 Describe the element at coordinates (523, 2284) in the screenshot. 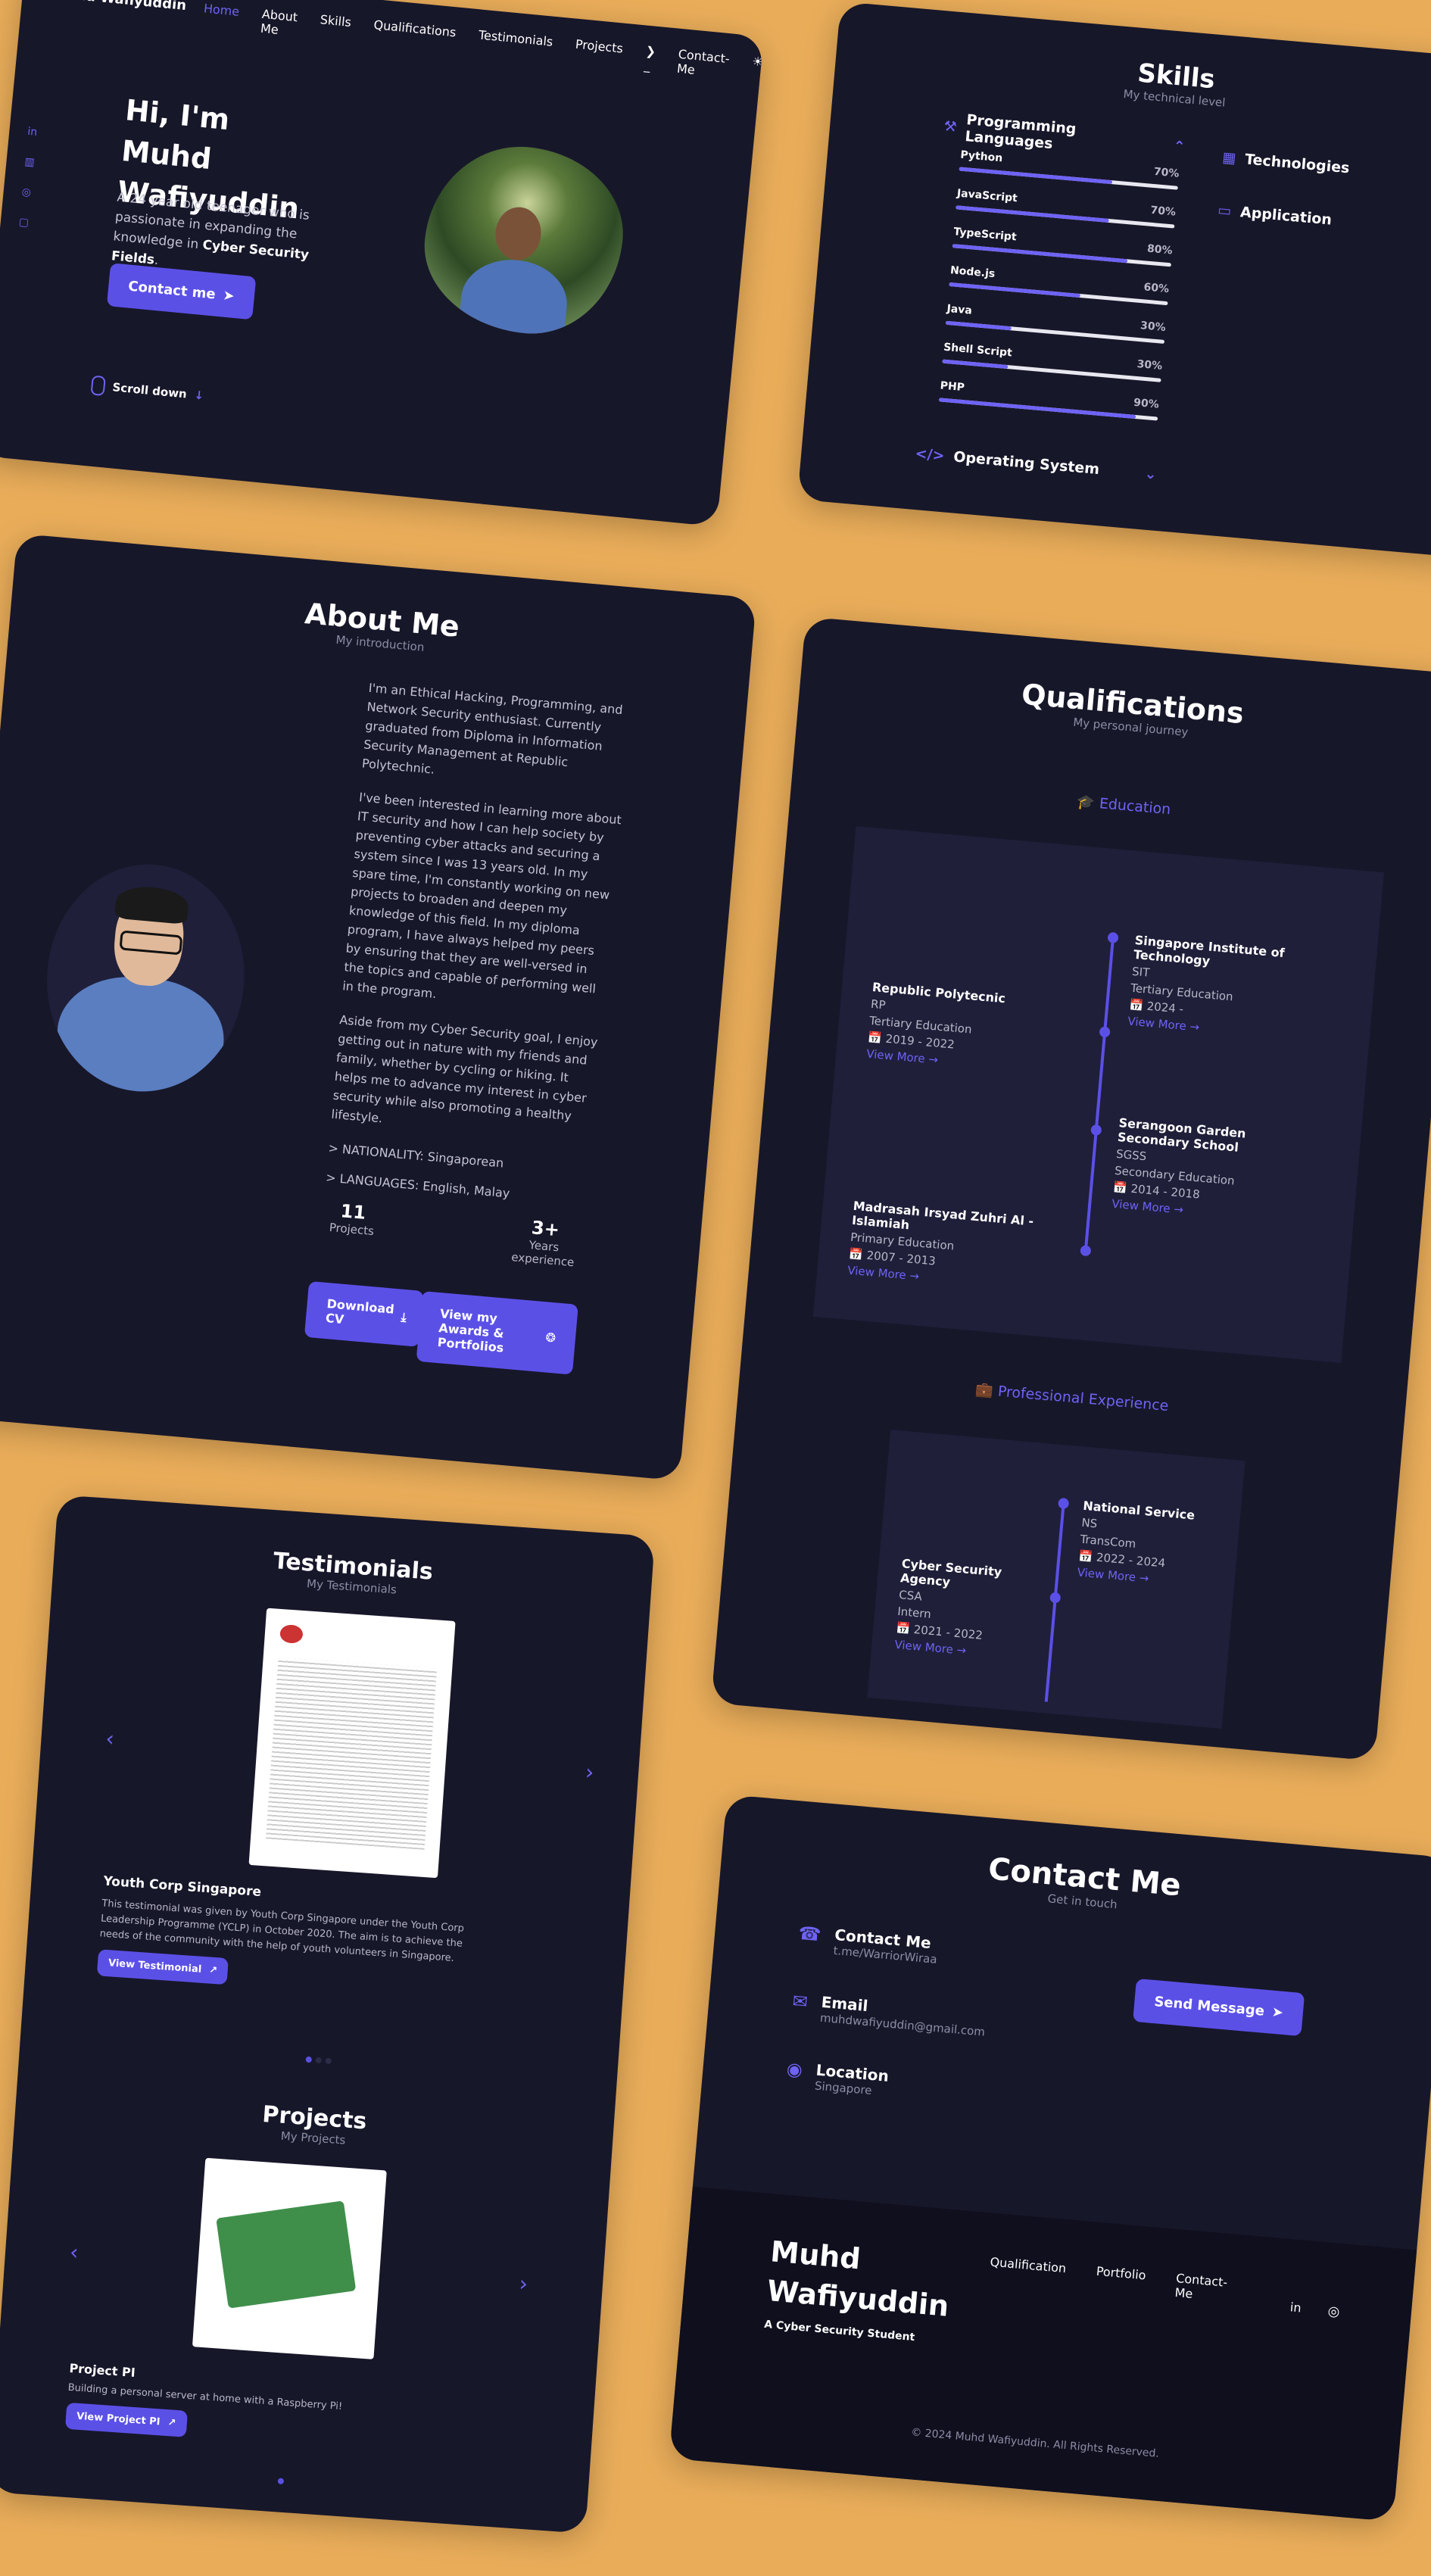

I see `projects-next-icon: ›` at that location.